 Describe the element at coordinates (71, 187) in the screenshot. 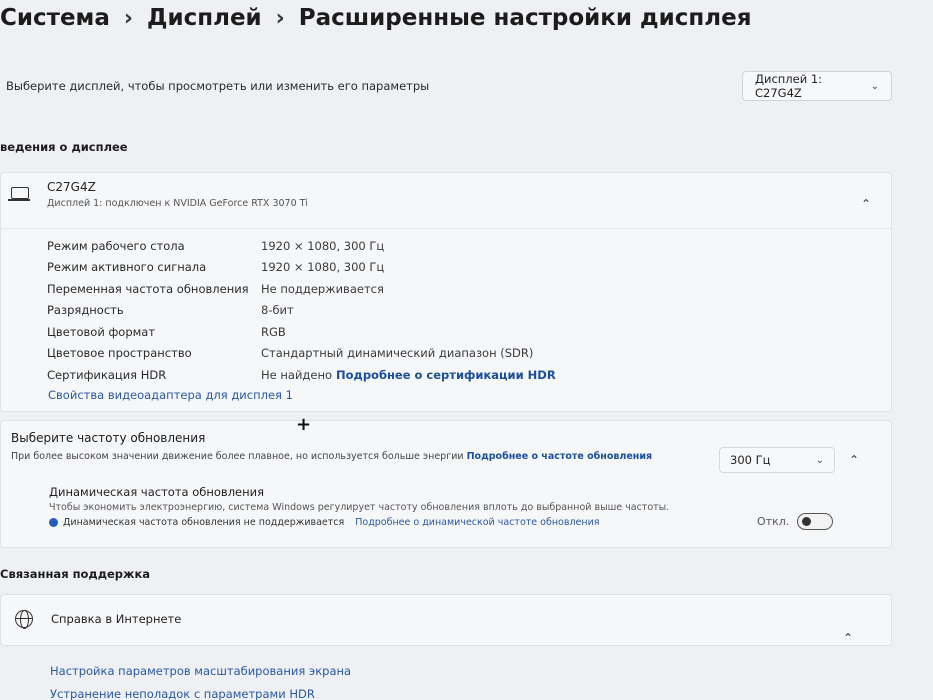

I see `monitor-name: C27G4Z` at that location.